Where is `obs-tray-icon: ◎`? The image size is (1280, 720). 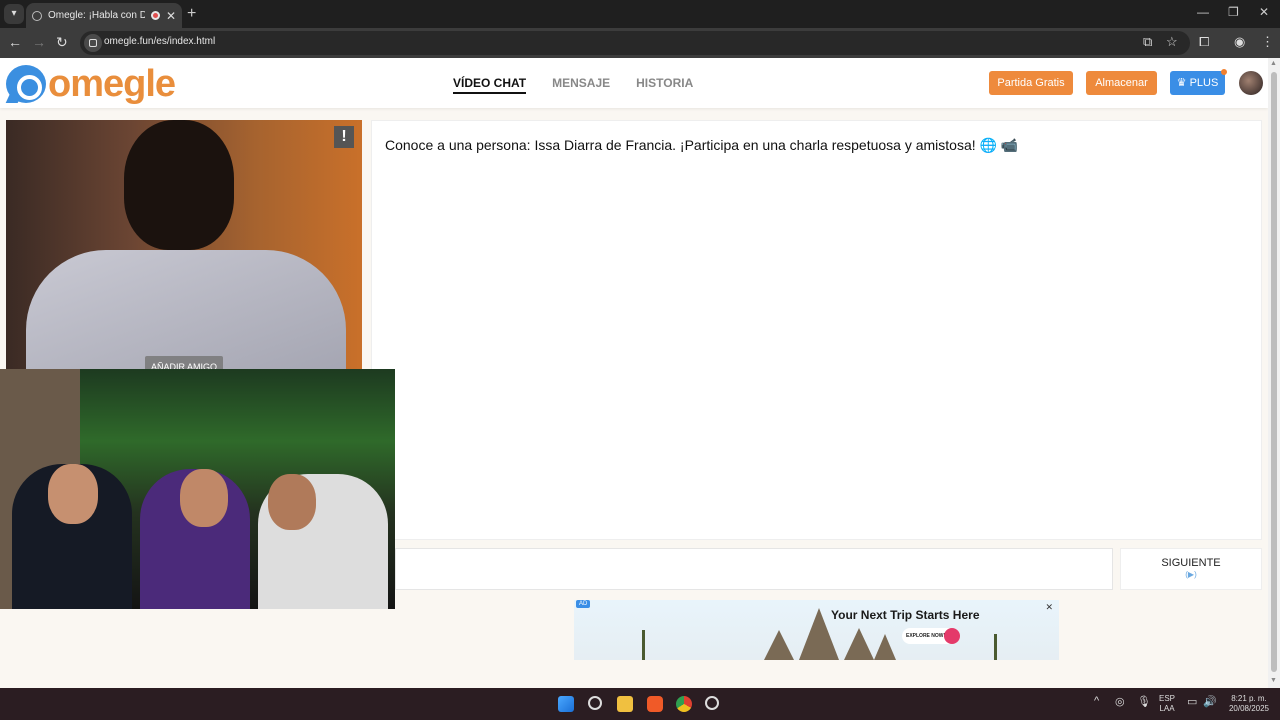 obs-tray-icon: ◎ is located at coordinates (1120, 701).